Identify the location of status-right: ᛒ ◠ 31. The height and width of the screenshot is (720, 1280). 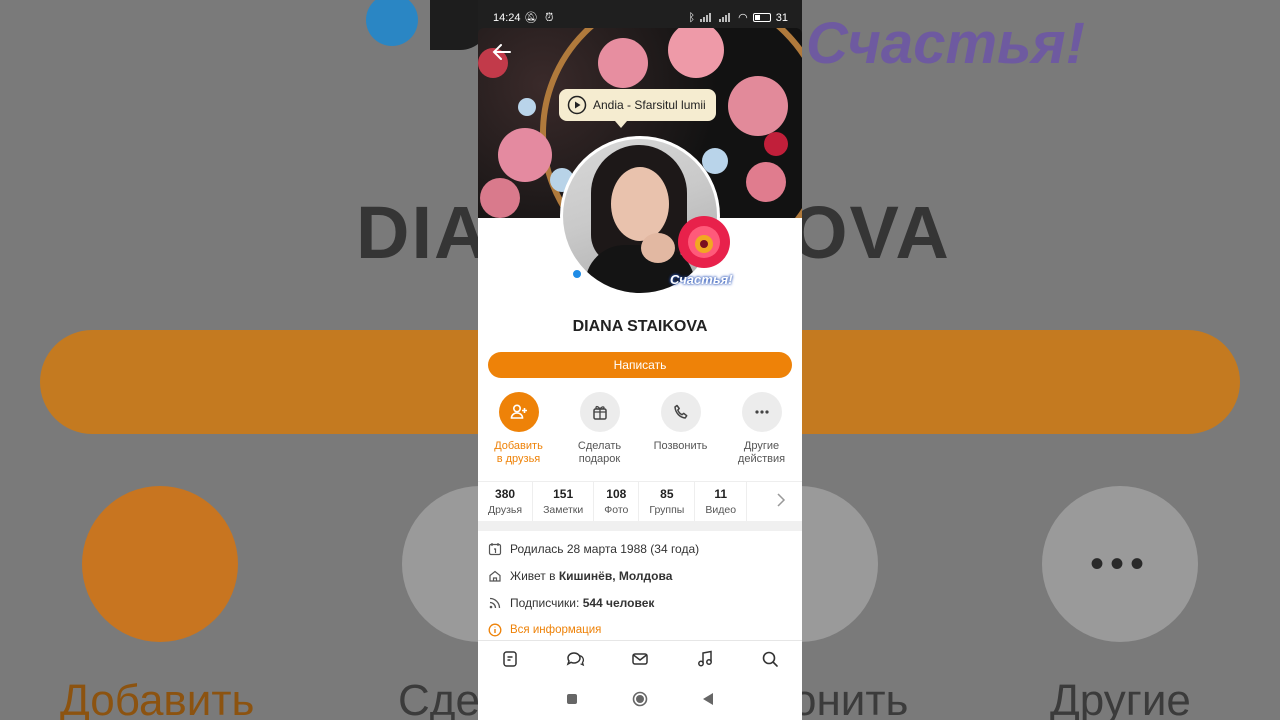
(738, 18).